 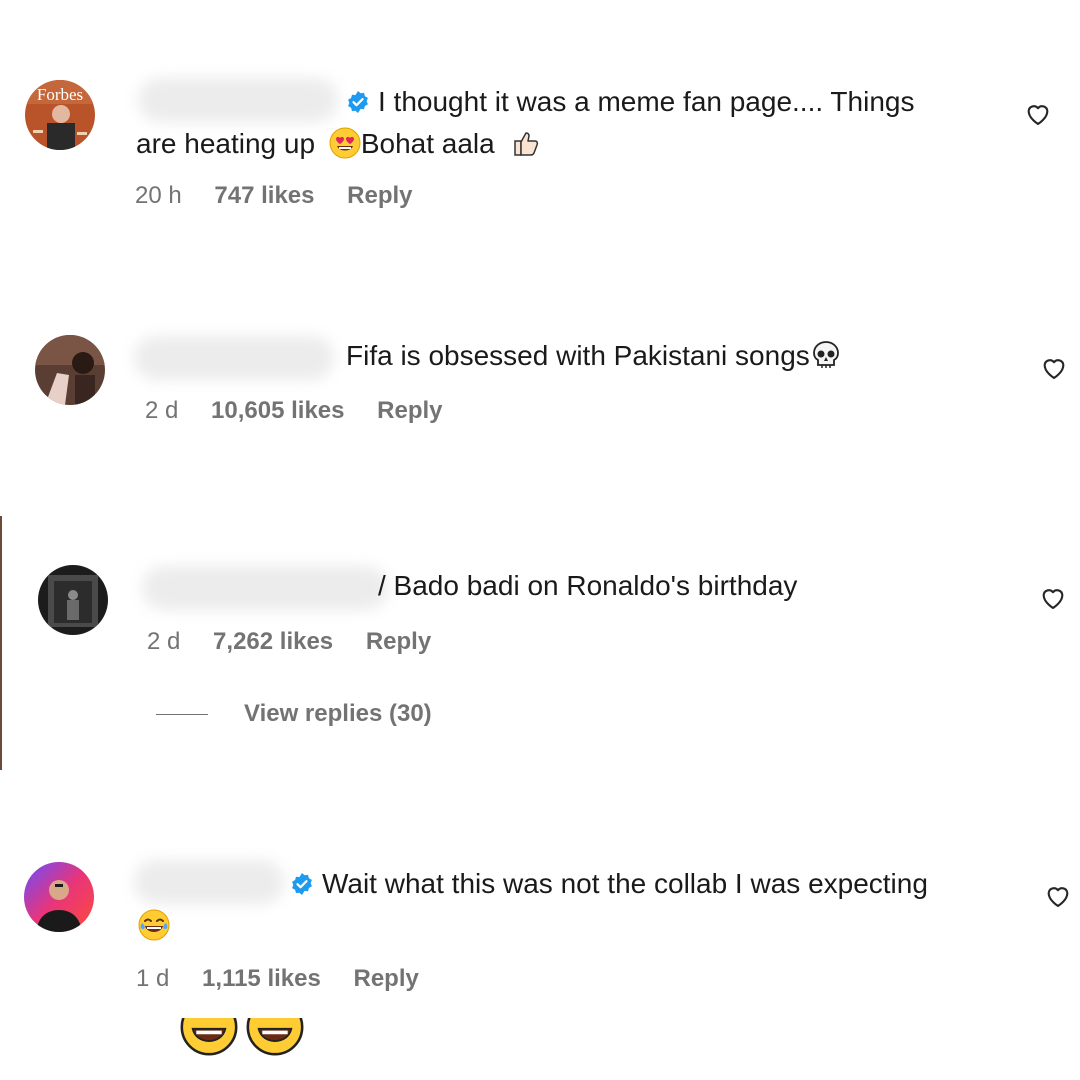 I want to click on comment-text: Fifa is obsessed with Pakistani songs, so click(x=594, y=356).